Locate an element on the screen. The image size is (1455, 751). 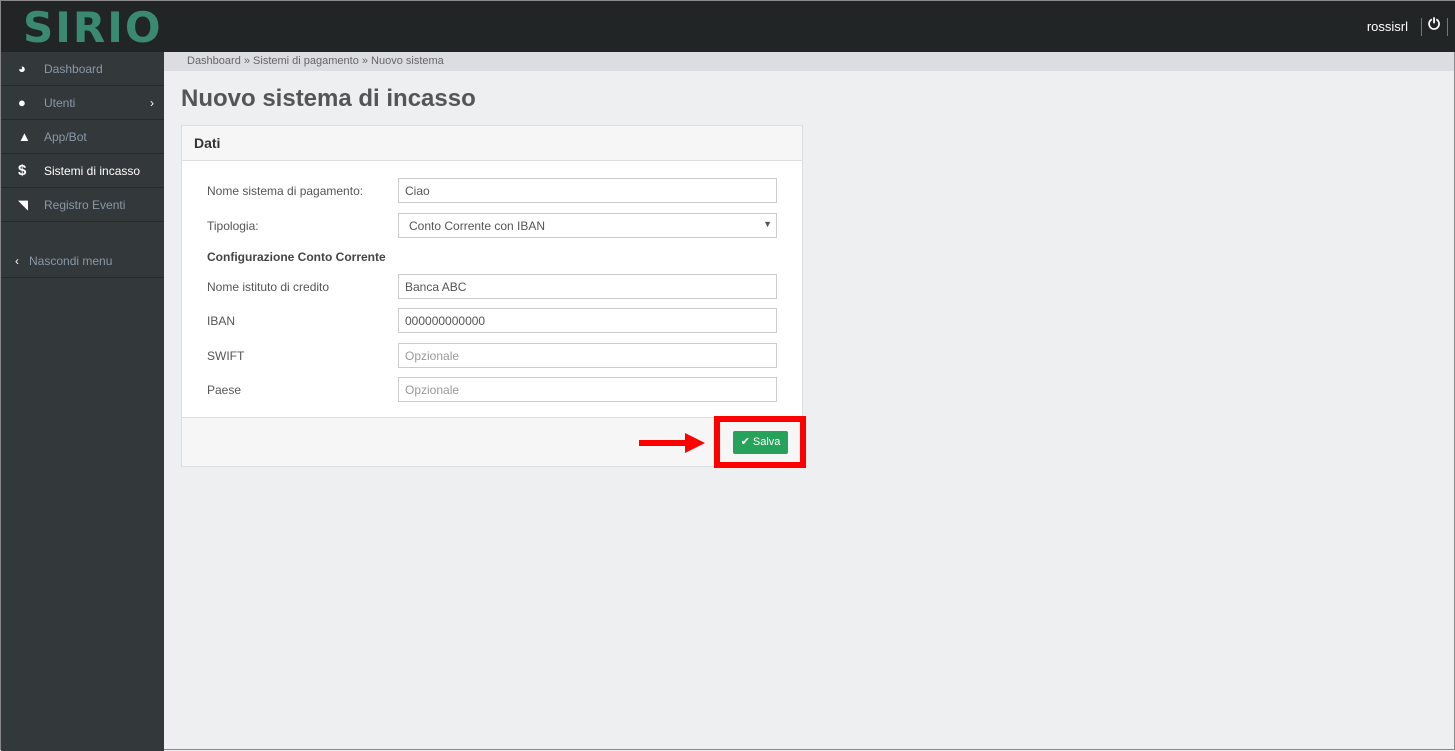
name-label: Nome sistema di pagamento: is located at coordinates (285, 191).